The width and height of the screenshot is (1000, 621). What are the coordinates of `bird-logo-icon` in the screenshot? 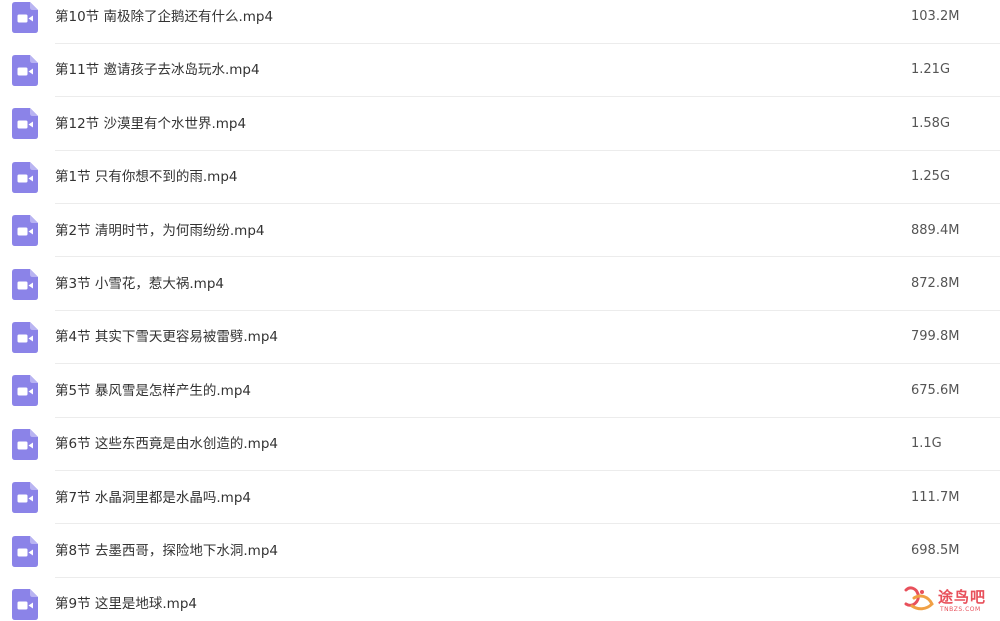 It's located at (919, 598).